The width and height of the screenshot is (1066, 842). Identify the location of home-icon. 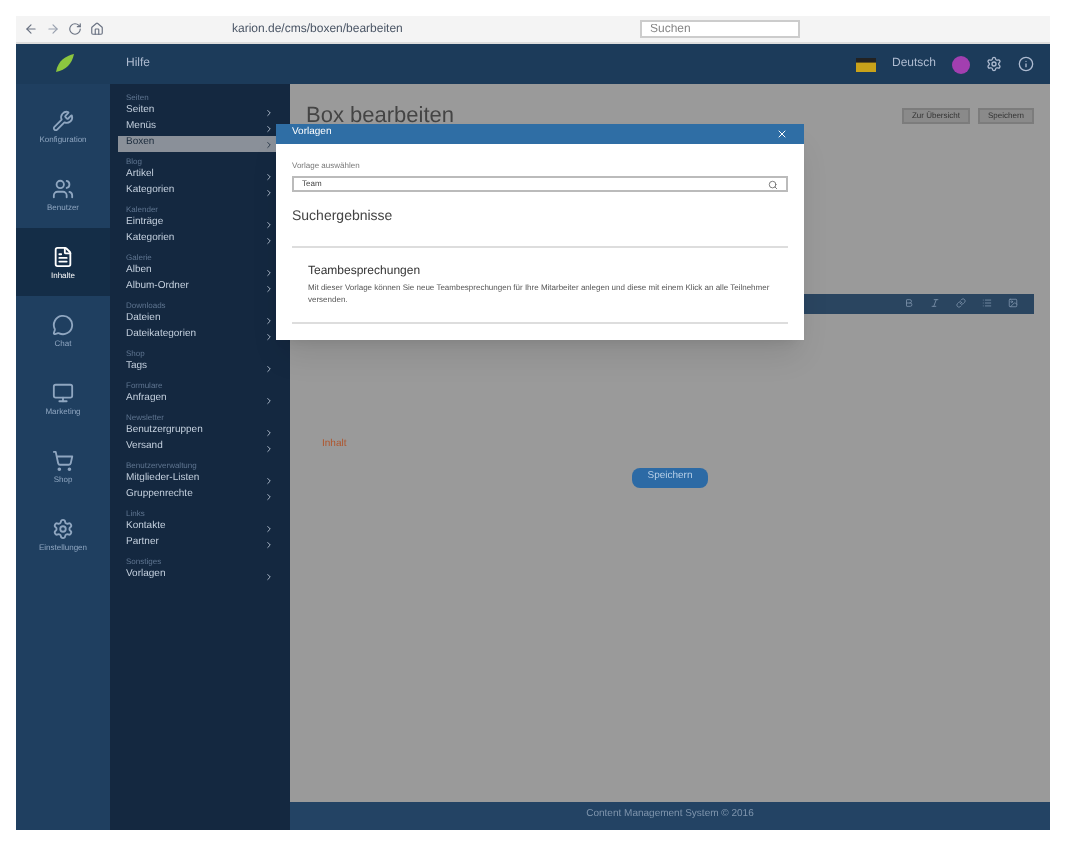
(97, 29).